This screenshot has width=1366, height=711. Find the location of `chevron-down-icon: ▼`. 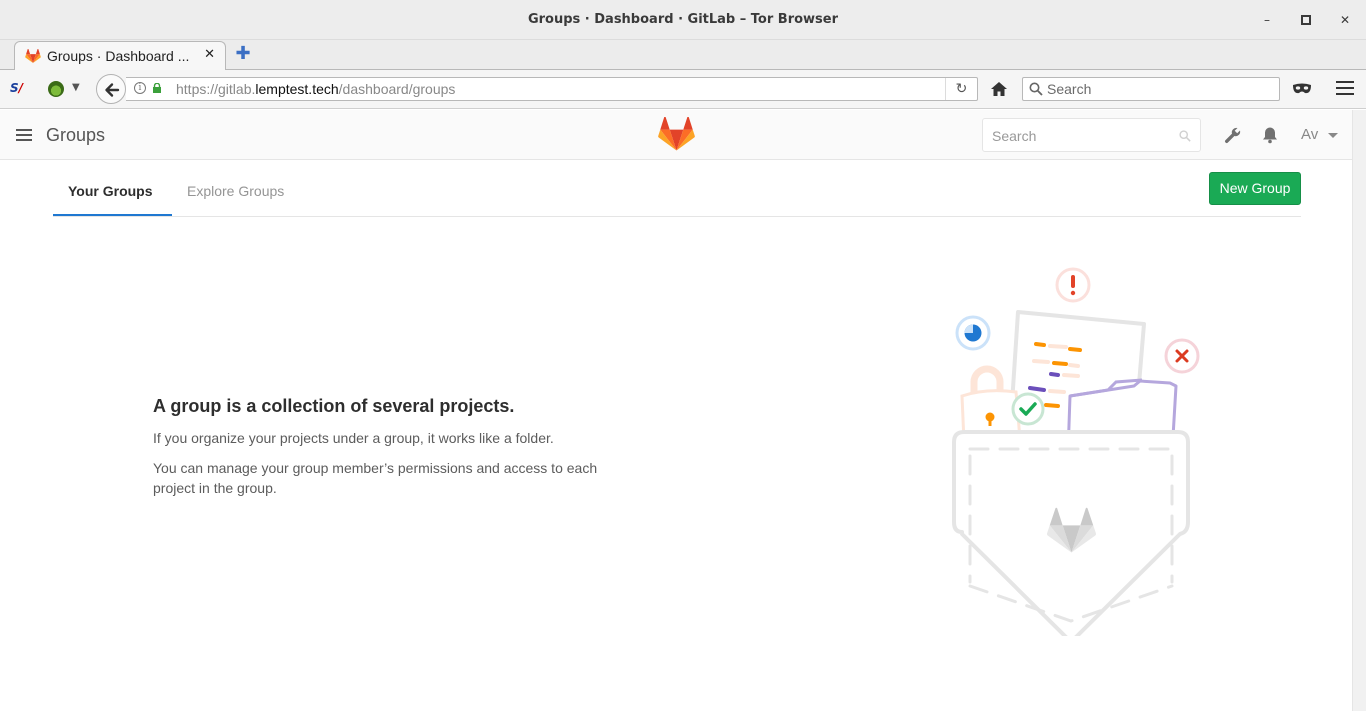

chevron-down-icon: ▼ is located at coordinates (76, 87).